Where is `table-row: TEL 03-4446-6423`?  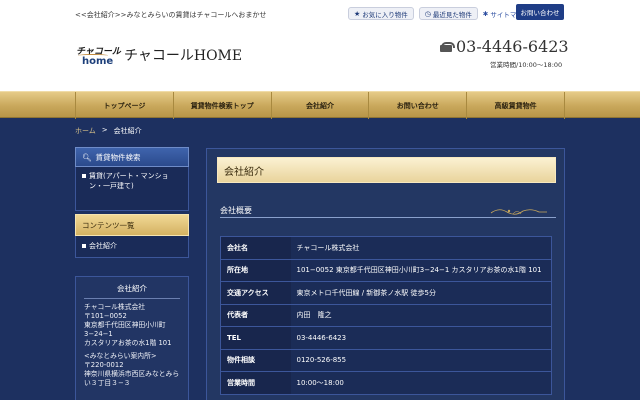
table-row: TEL 03-4446-6423 is located at coordinates (386, 338).